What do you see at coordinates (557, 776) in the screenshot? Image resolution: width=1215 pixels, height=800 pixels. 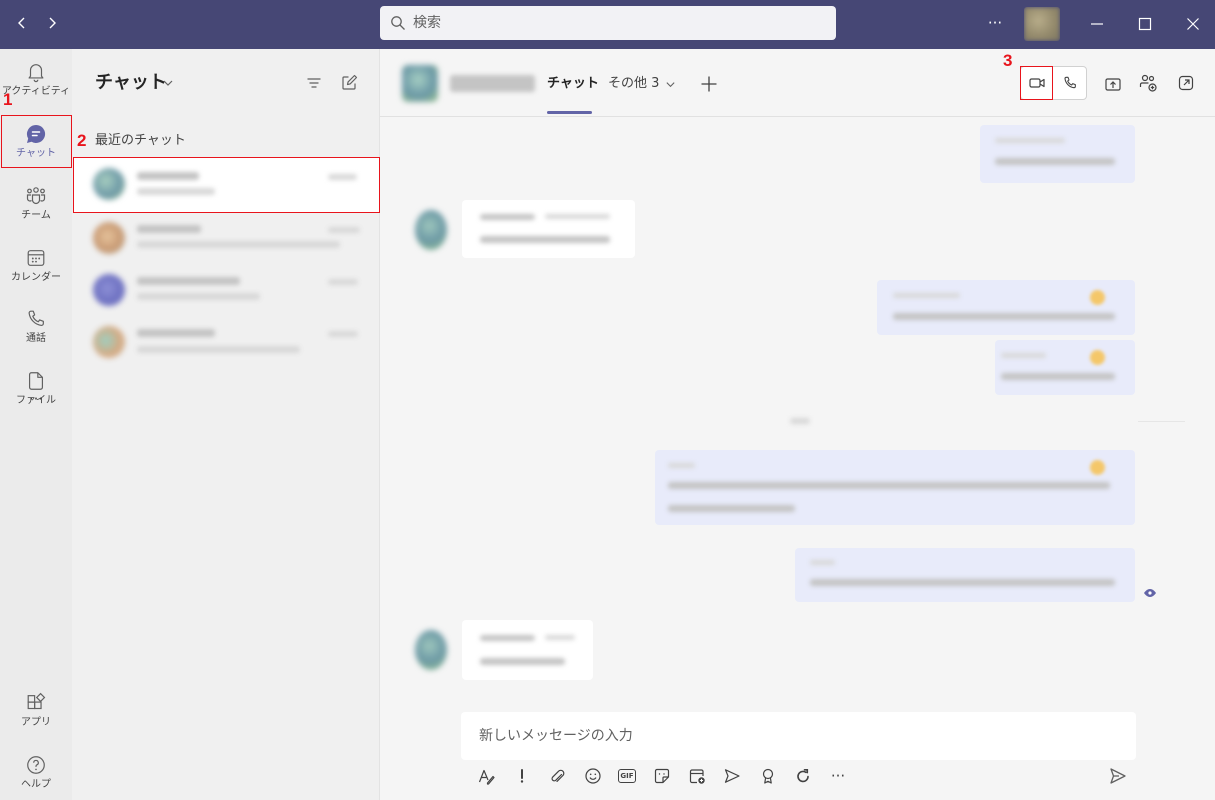 I see `attach-button` at bounding box center [557, 776].